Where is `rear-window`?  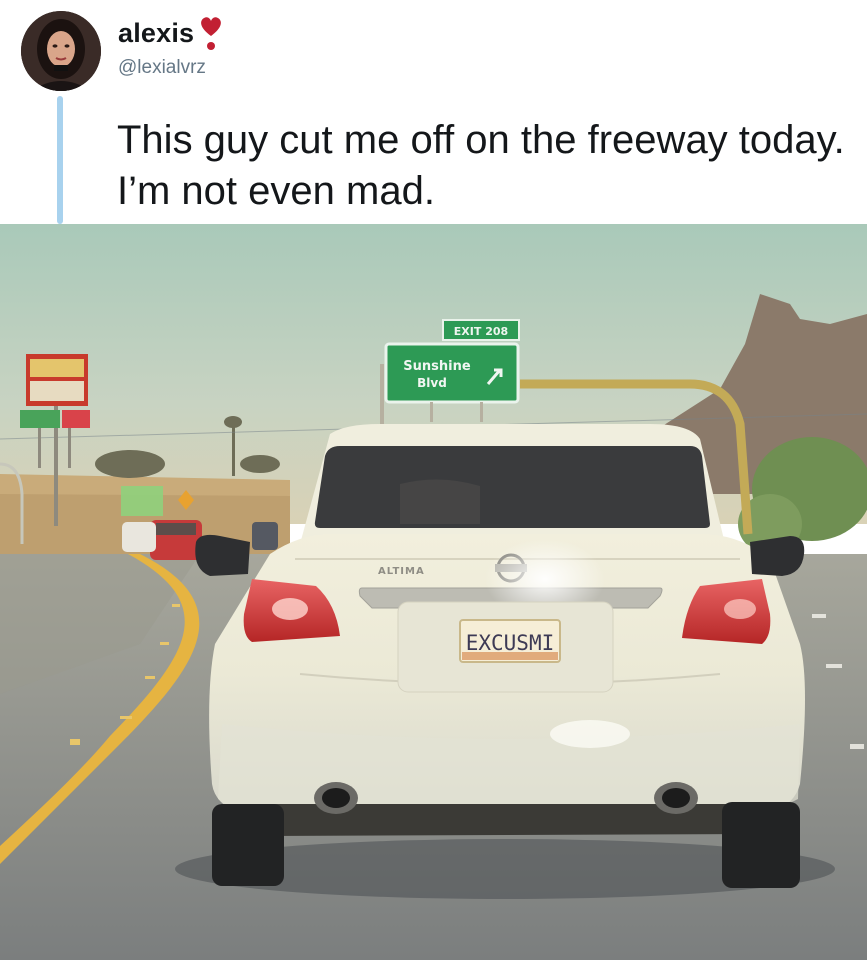
rear-window is located at coordinates (512, 487).